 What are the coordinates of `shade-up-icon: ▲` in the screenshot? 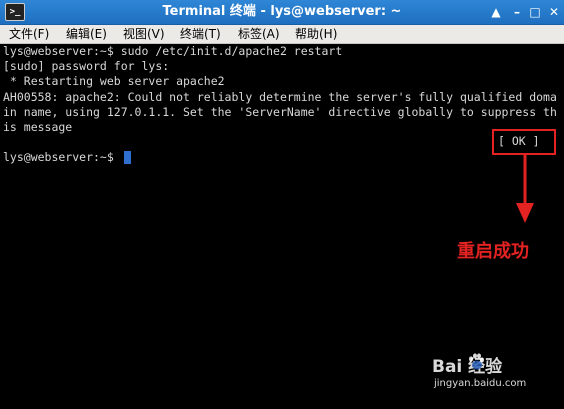 It's located at (496, 12).